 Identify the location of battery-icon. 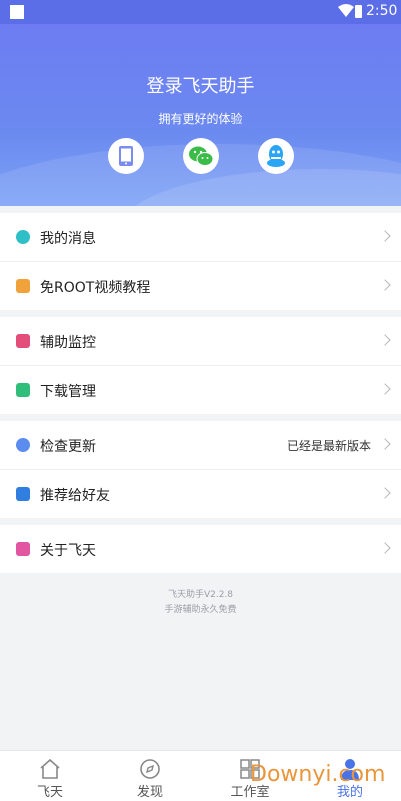
(358, 11).